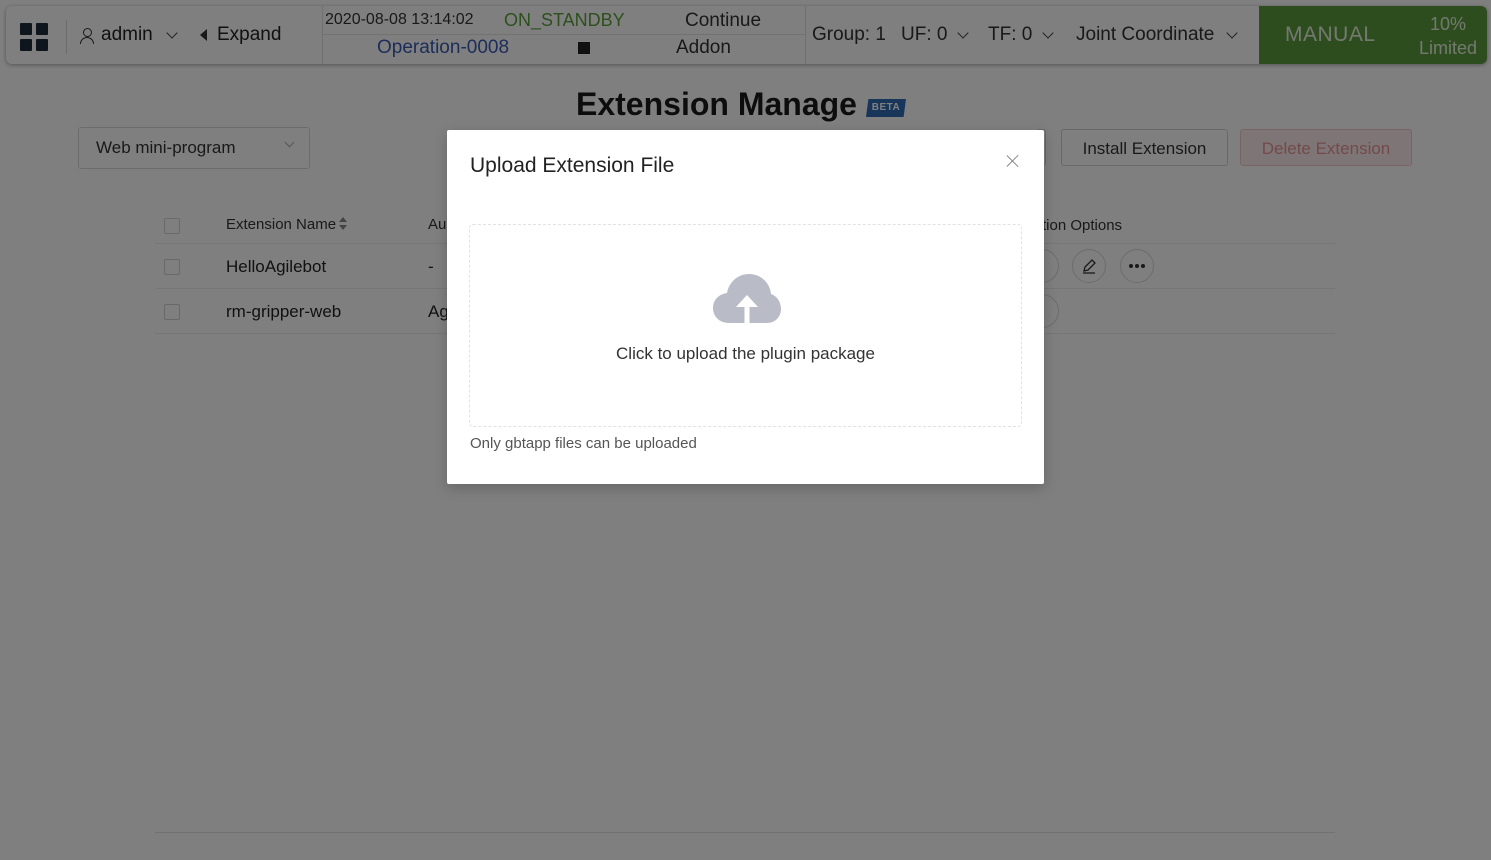 This screenshot has width=1491, height=860. What do you see at coordinates (572, 165) in the screenshot?
I see `modal-title: Upload Extension File` at bounding box center [572, 165].